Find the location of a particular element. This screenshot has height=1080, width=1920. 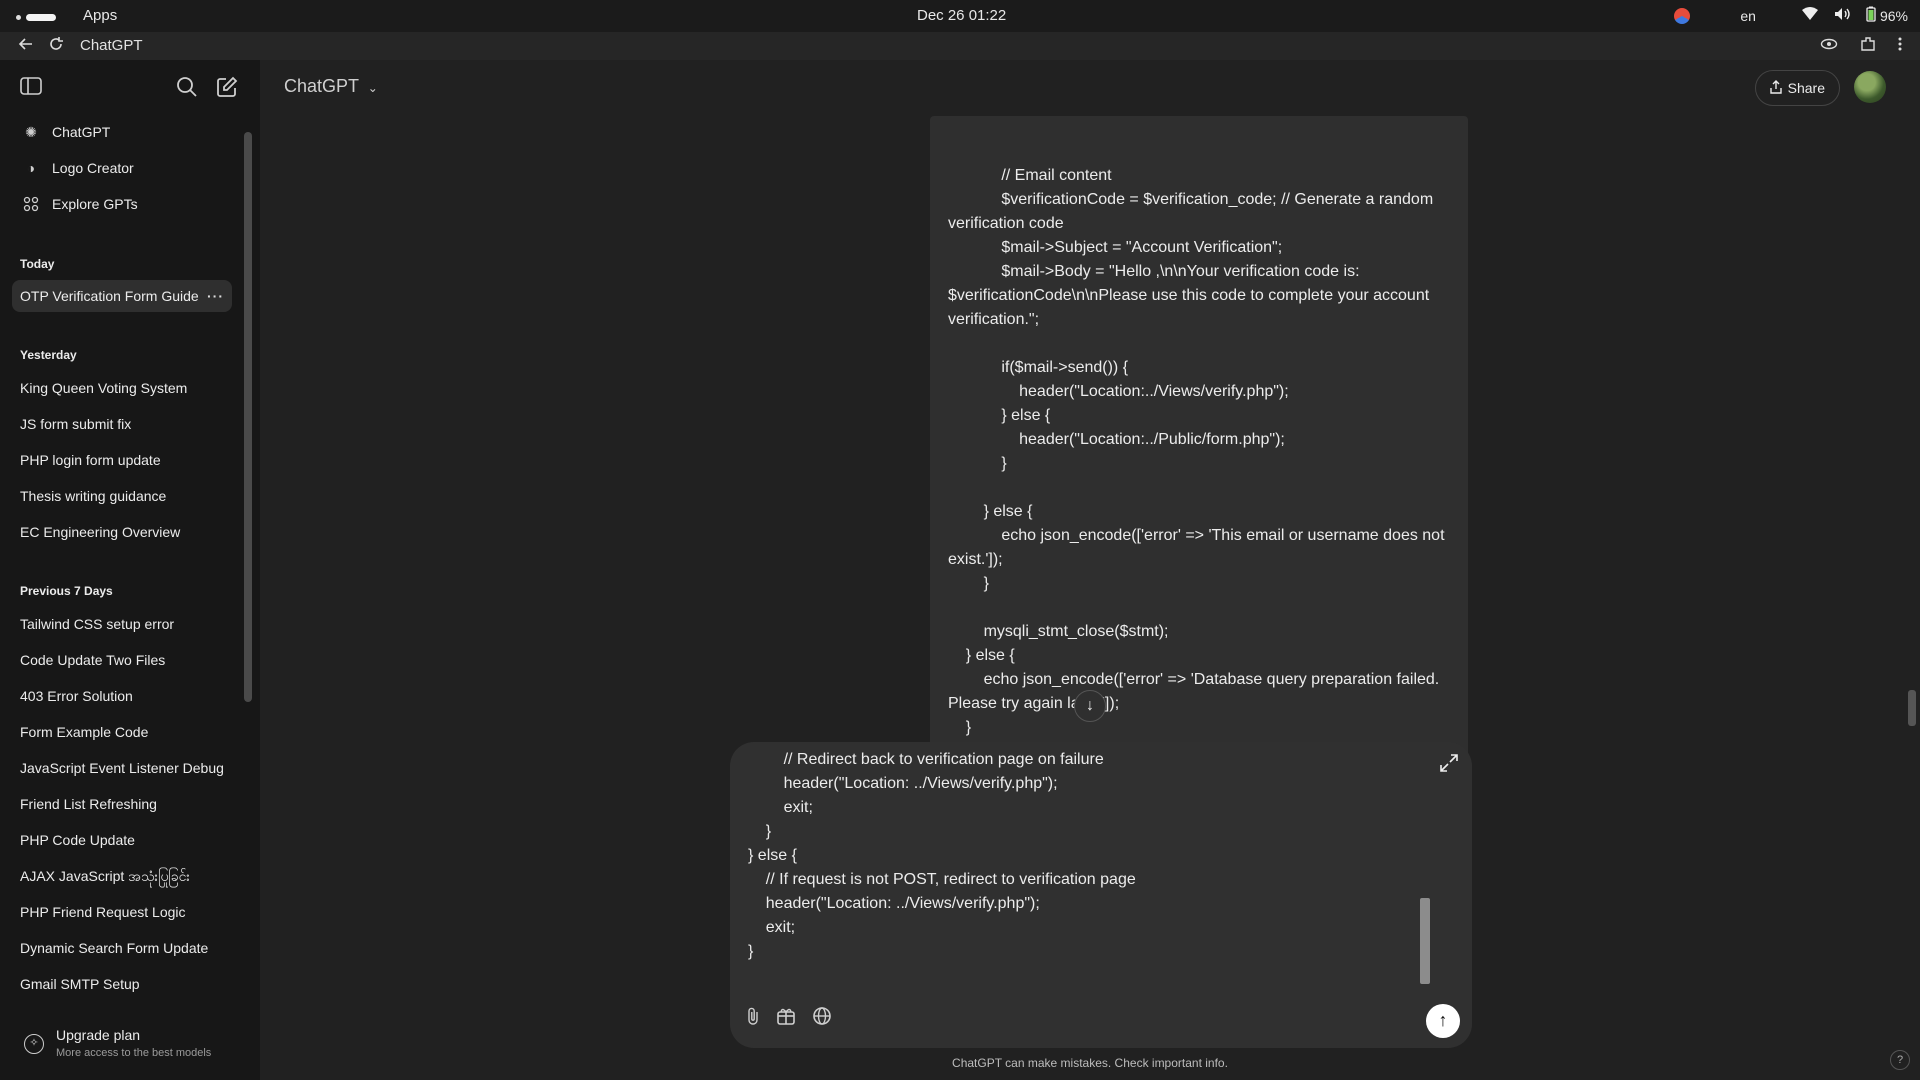

chat-history-item: Gmail SMTP Setup is located at coordinates (122, 984).